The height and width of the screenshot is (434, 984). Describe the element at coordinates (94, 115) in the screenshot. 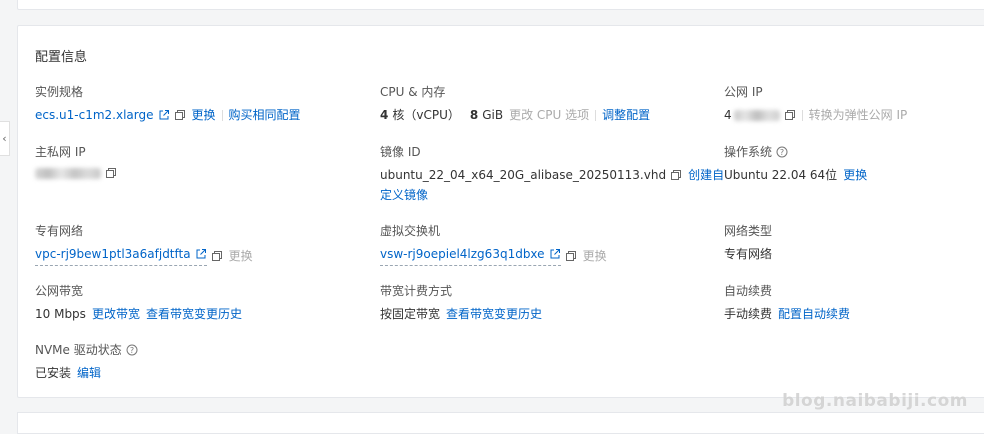

I see `instance-spec-link: ecs.u1-c1m2.xlarge` at that location.